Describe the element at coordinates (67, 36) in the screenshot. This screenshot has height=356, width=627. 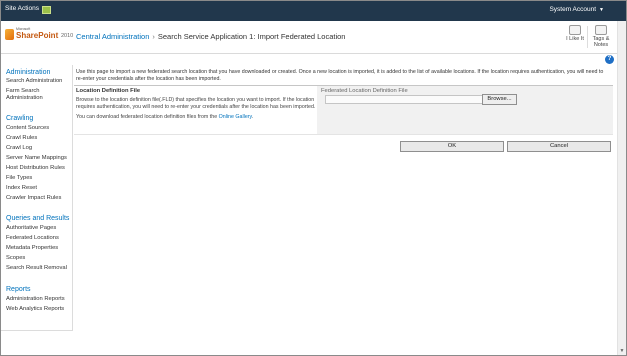
I see `logo-version-text: 2010` at that location.